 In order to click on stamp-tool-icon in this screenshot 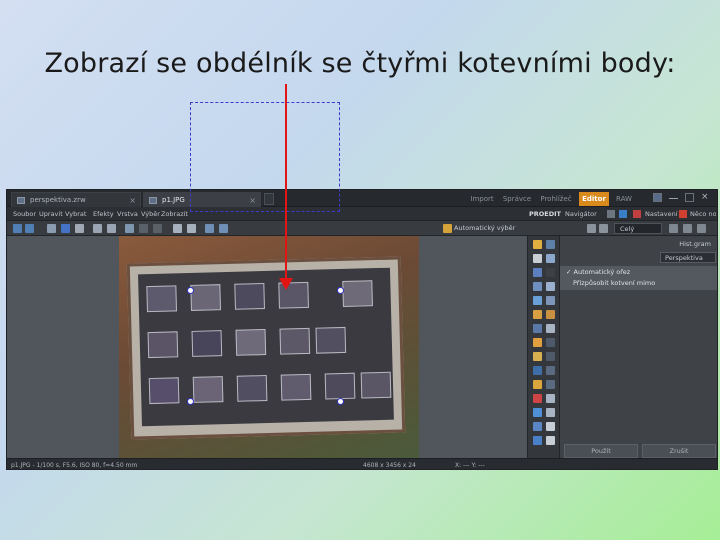, I will do `click(550, 314)`.